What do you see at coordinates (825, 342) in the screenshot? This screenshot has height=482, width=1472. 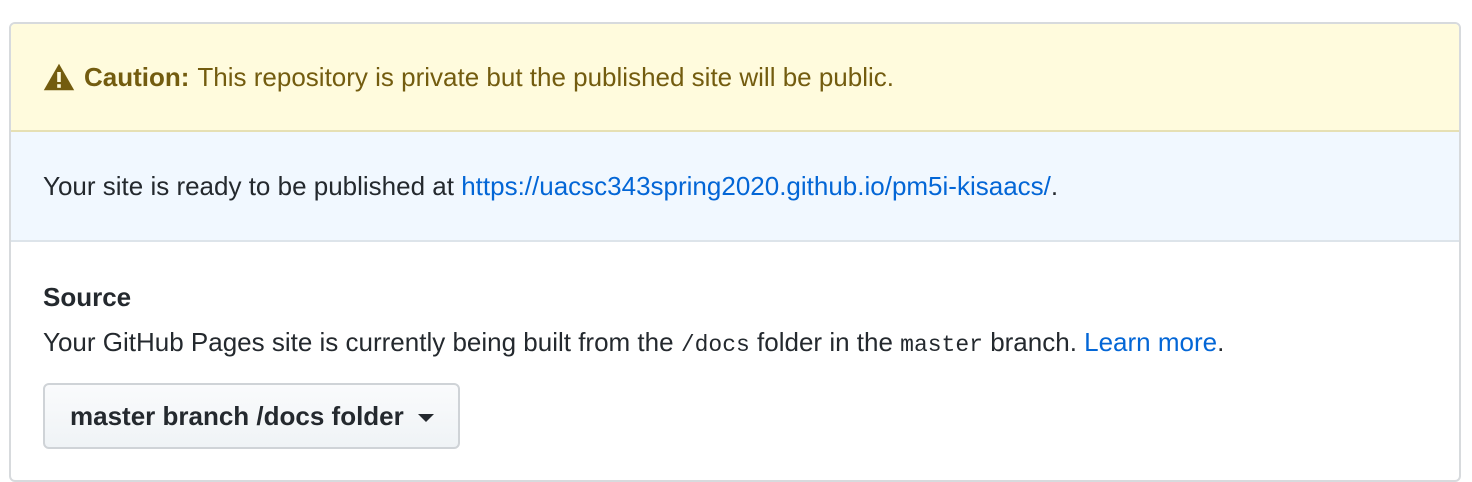 I see `source-desc-part2: folder in the` at bounding box center [825, 342].